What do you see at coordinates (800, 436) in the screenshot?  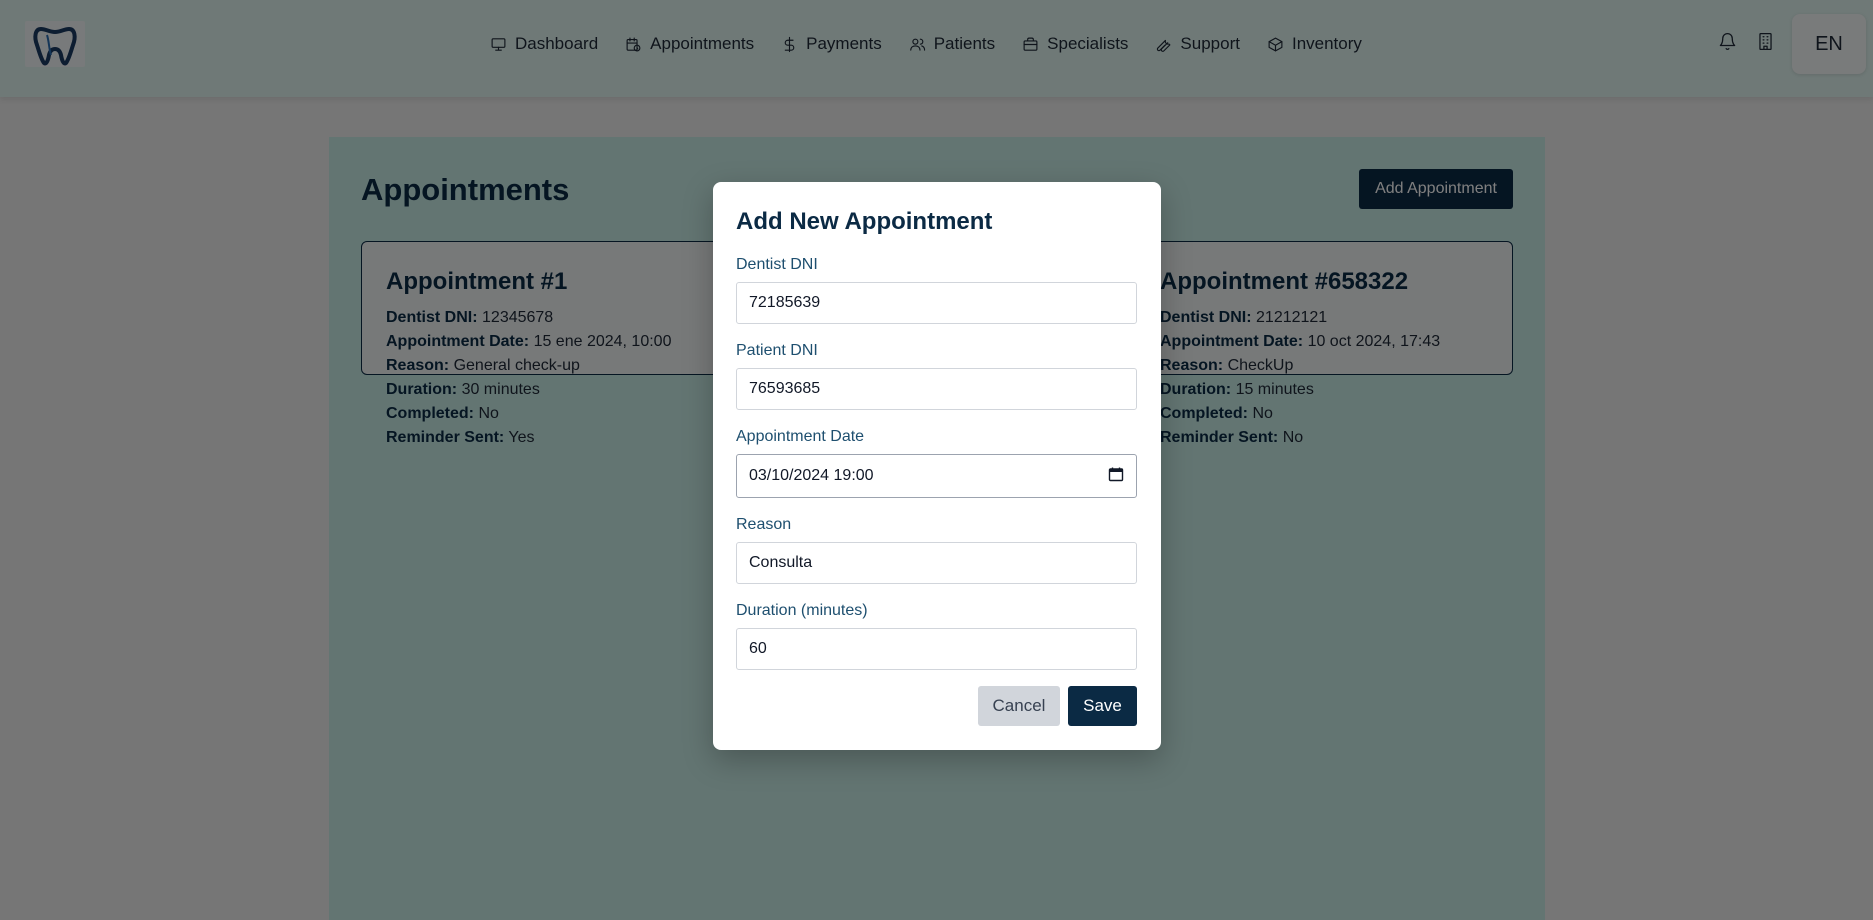 I see `appointment-date-label: Appointment Date` at bounding box center [800, 436].